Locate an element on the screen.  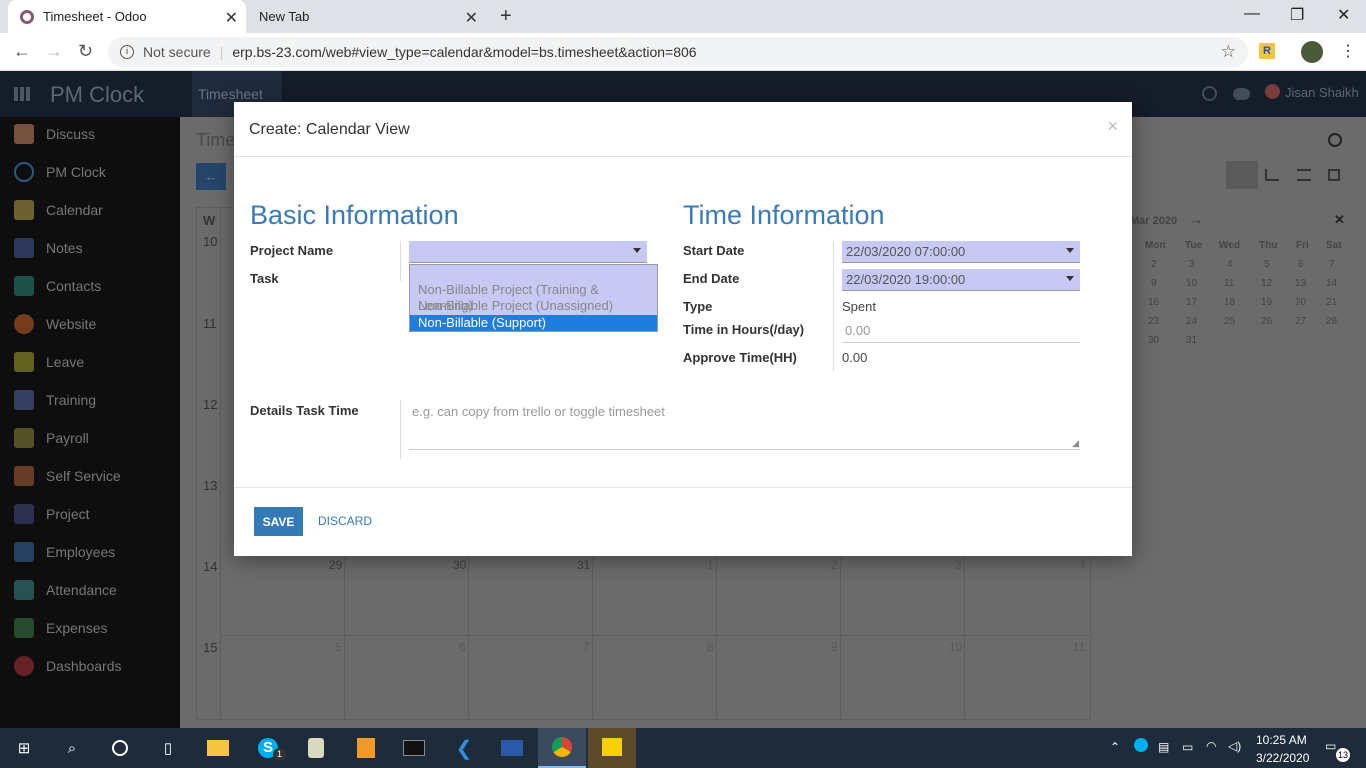
file-explorer-icon is located at coordinates (218, 748).